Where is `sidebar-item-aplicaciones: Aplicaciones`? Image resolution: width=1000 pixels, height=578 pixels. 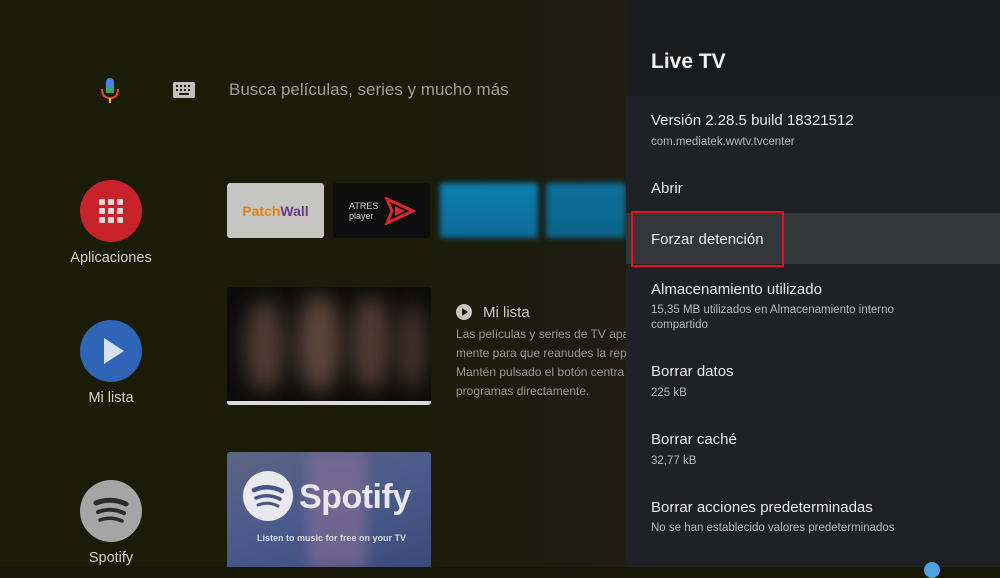 sidebar-item-aplicaciones: Aplicaciones is located at coordinates (111, 223).